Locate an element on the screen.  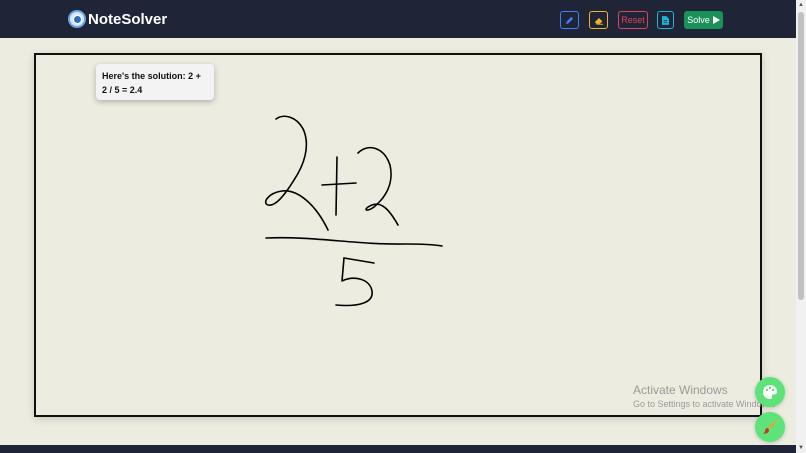
scroll-thumb is located at coordinates (801, 156).